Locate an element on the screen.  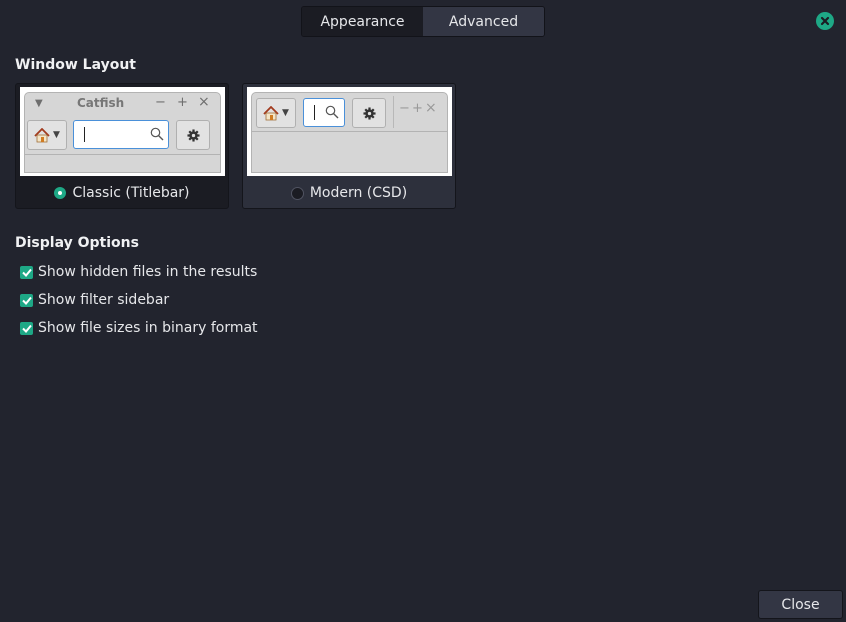
option-label: Show file sizes in binary format is located at coordinates (148, 328).